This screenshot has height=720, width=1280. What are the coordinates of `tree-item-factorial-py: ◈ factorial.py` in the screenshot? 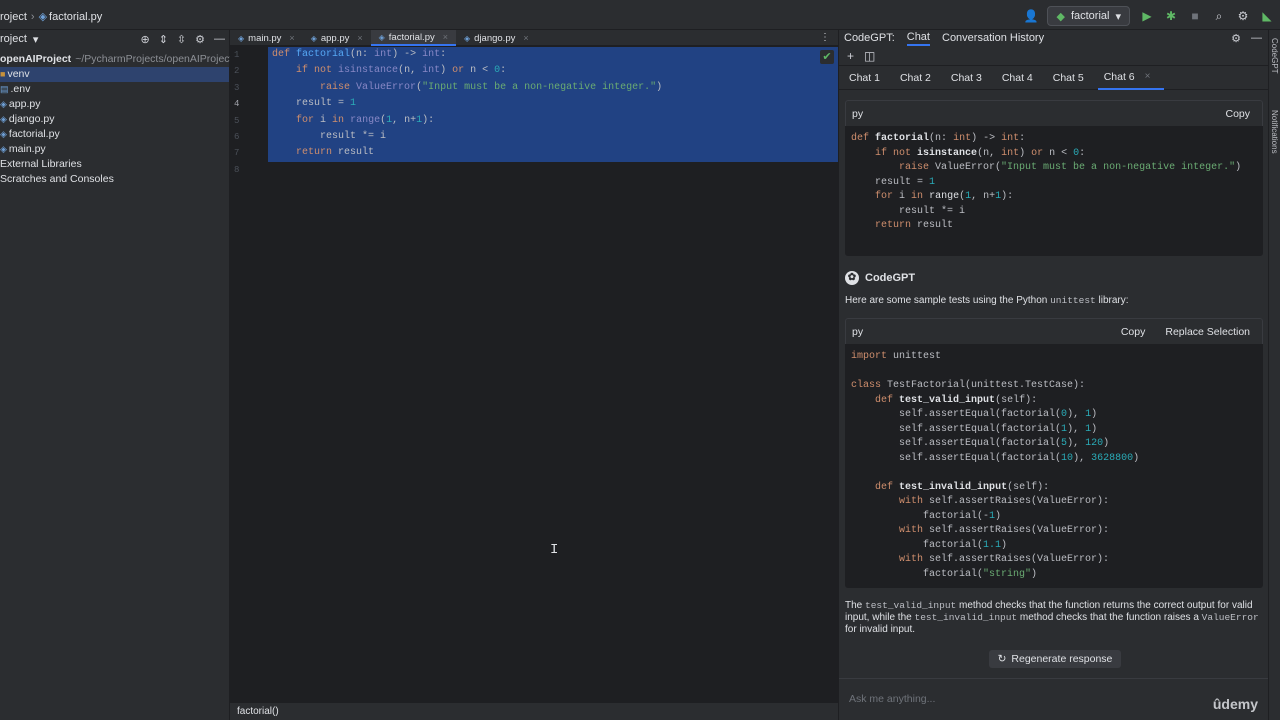 It's located at (114, 134).